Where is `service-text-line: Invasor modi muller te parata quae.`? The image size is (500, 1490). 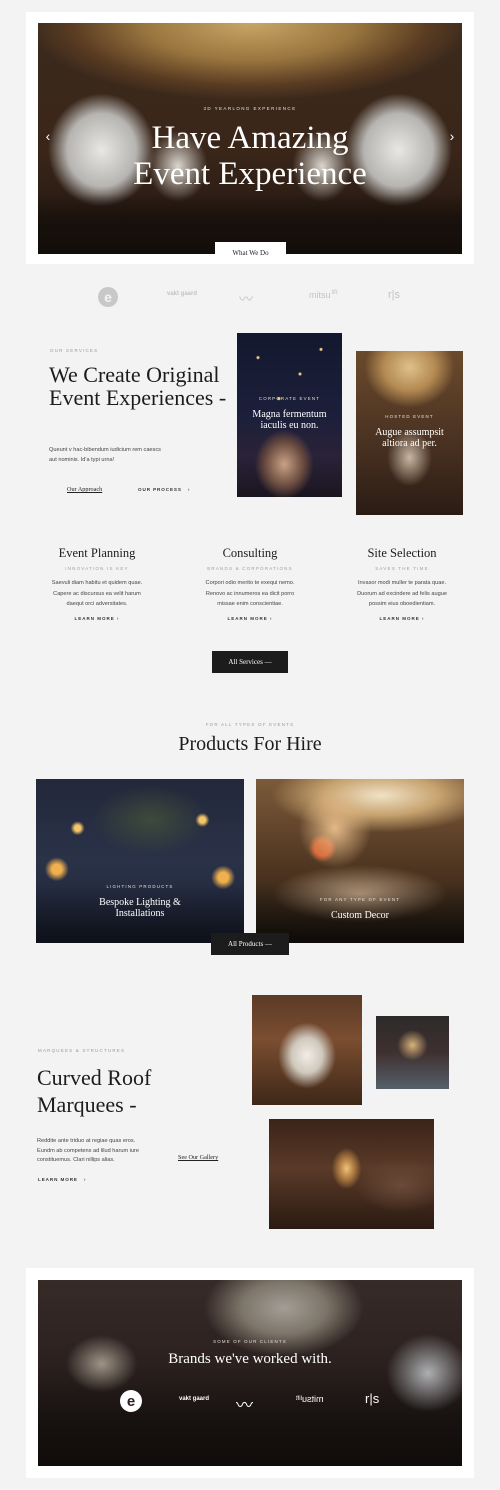 service-text-line: Invasor modi muller te parata quae. is located at coordinates (402, 583).